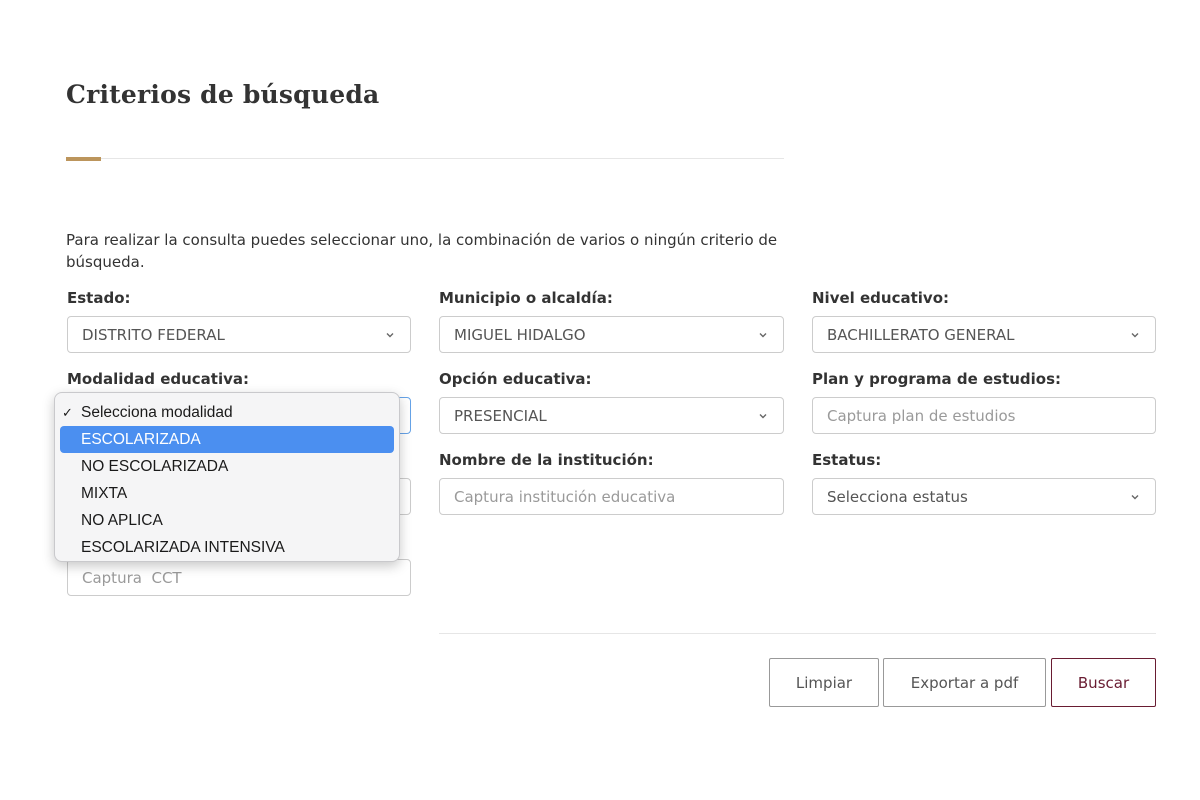 The width and height of the screenshot is (1200, 800). What do you see at coordinates (824, 682) in the screenshot?
I see `limpiar-button: Limpiar` at bounding box center [824, 682].